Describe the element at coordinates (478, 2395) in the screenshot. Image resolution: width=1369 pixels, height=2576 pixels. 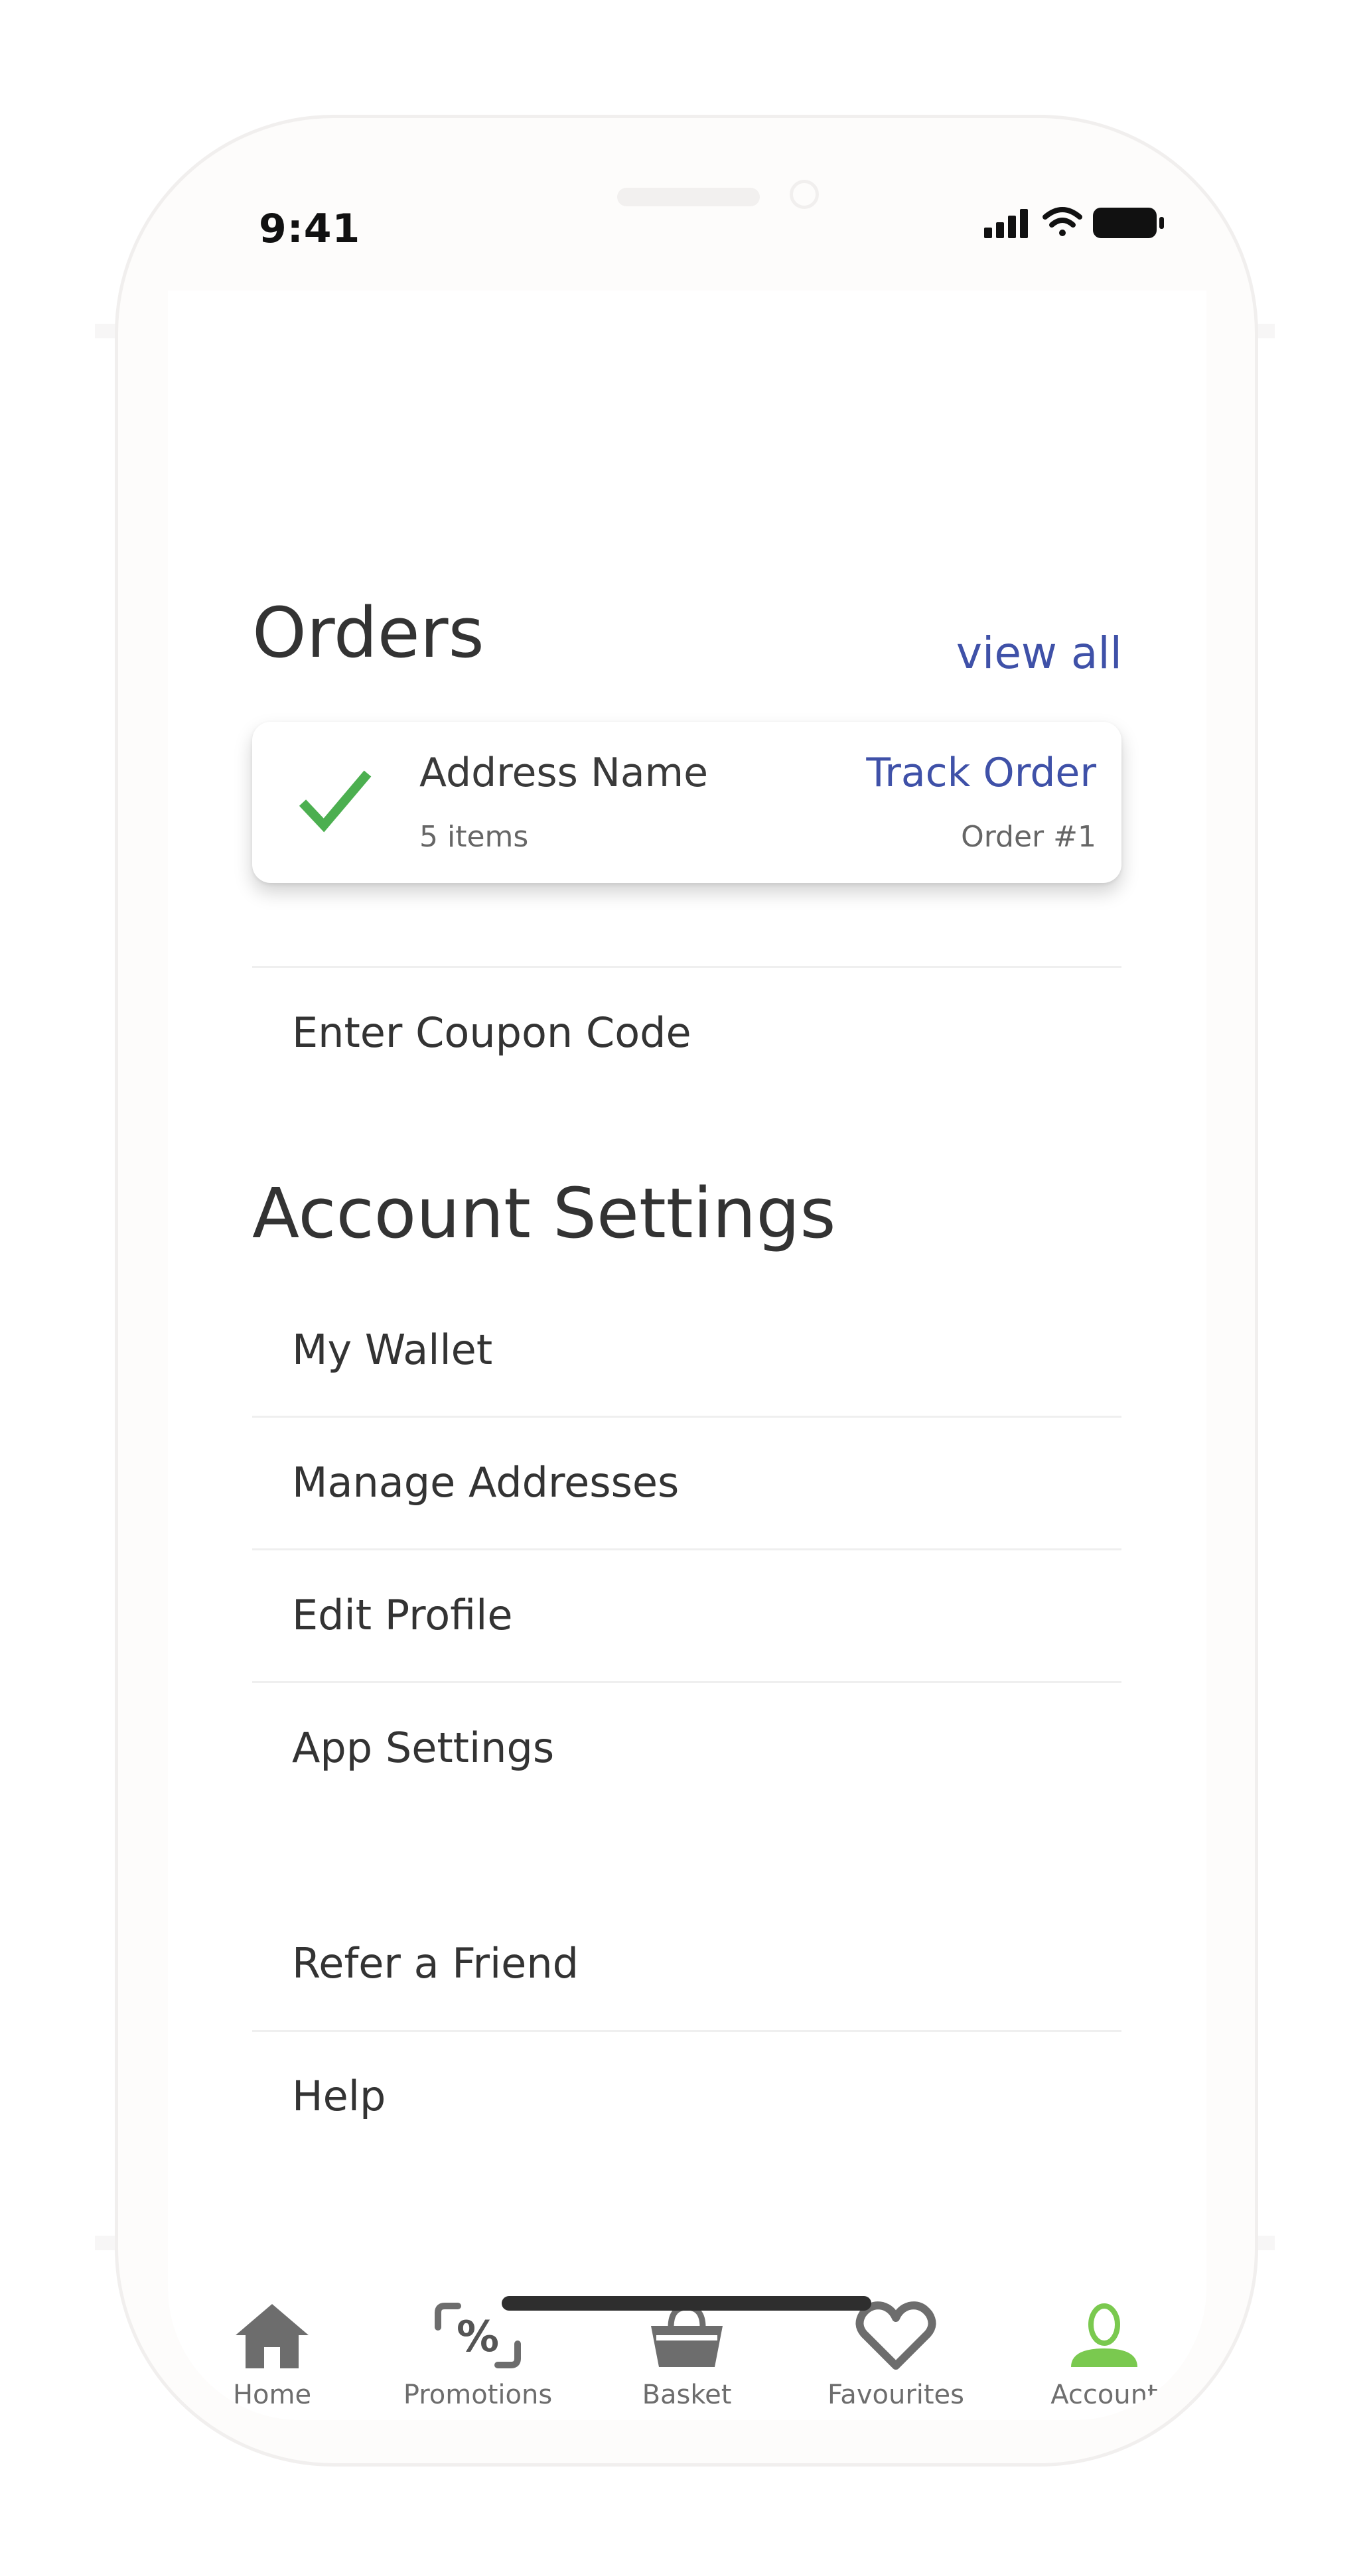
I see `tab-label: Promotions` at that location.